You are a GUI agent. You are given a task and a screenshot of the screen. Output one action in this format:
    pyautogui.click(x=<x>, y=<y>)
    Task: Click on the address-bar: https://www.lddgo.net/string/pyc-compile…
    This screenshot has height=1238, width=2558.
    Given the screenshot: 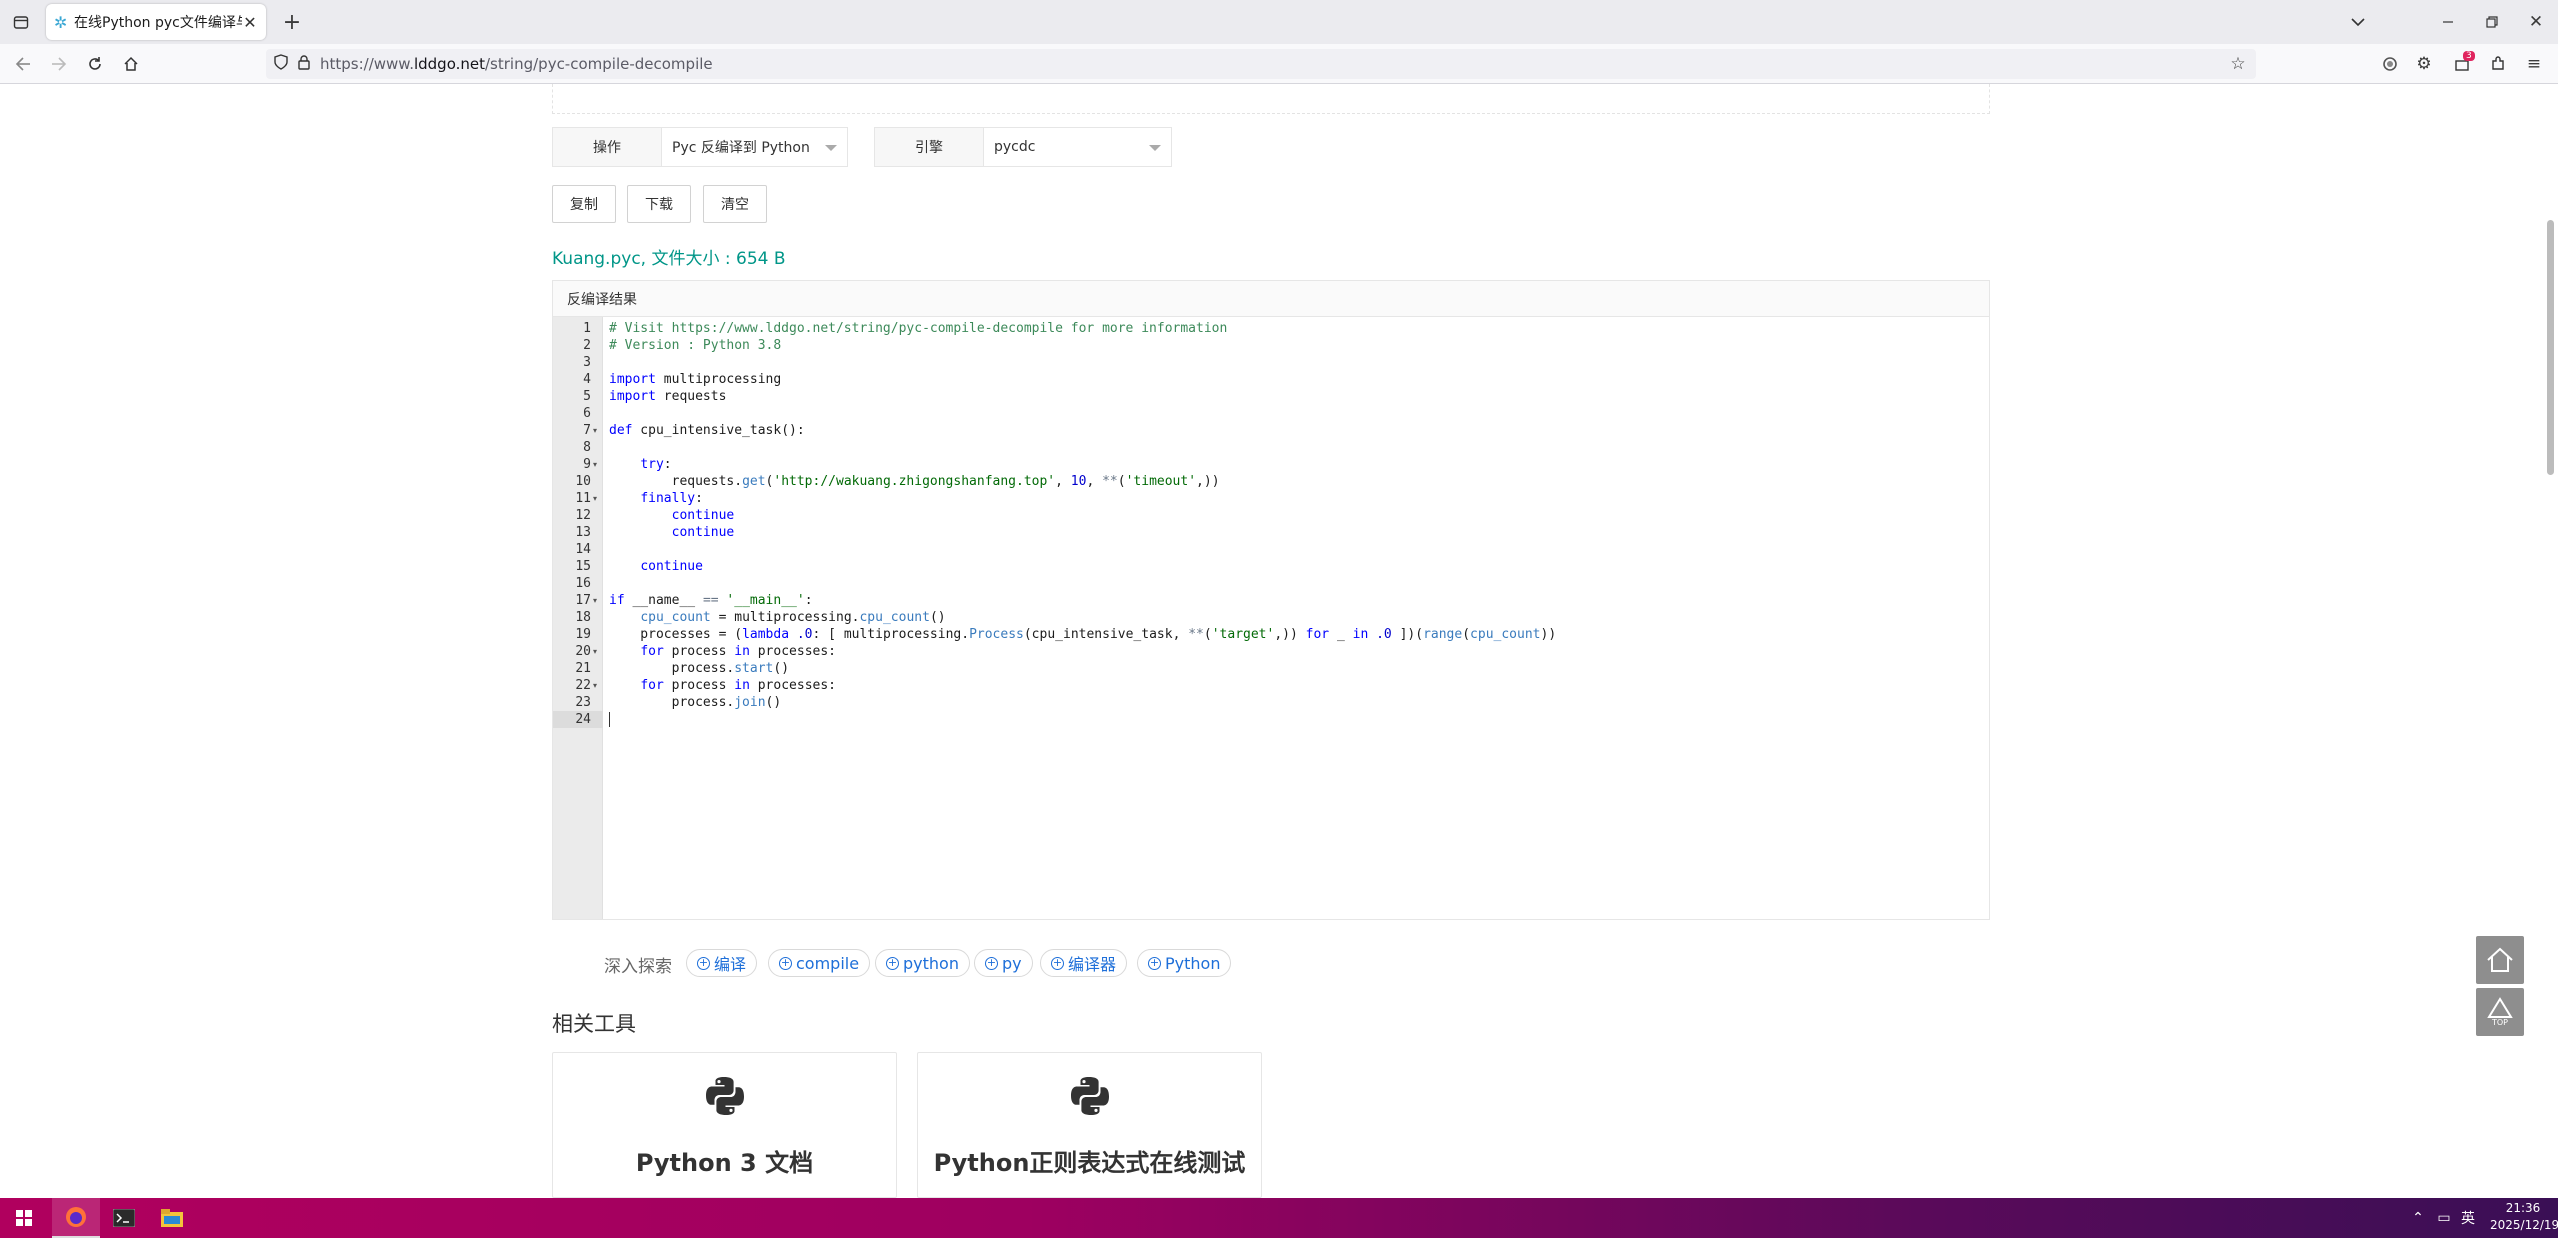 What is the action you would take?
    pyautogui.click(x=1261, y=64)
    